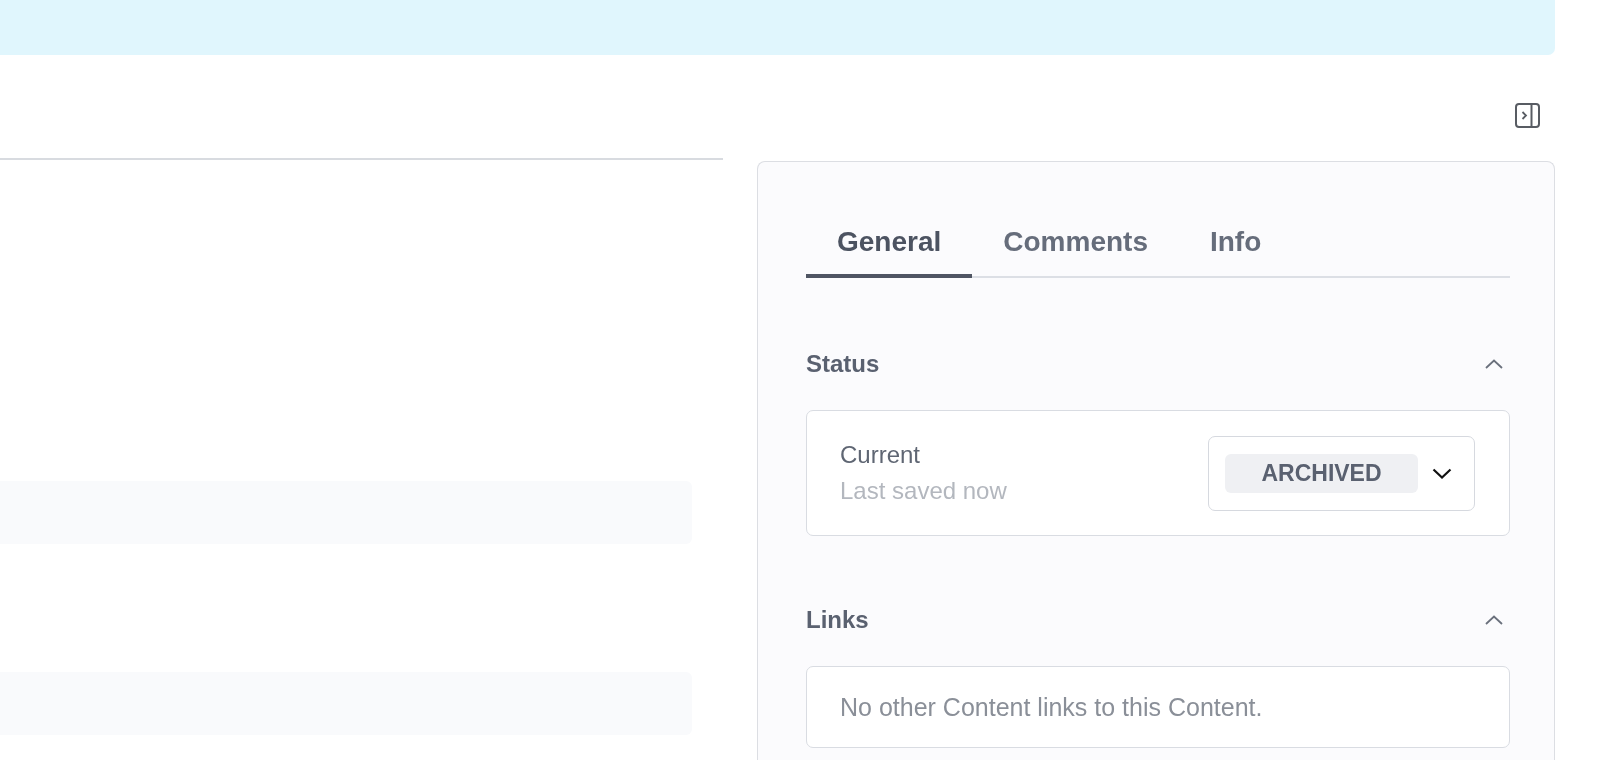  What do you see at coordinates (1075, 246) in the screenshot?
I see `tab: Comments` at bounding box center [1075, 246].